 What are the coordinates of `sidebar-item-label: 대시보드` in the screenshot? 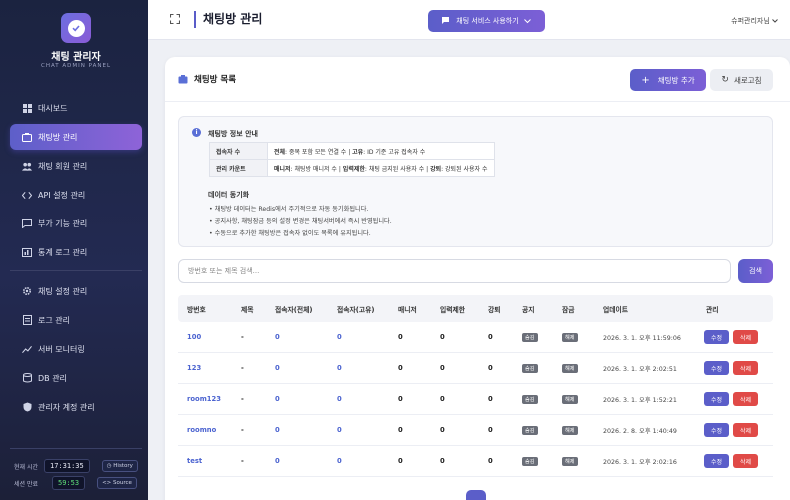 It's located at (53, 108).